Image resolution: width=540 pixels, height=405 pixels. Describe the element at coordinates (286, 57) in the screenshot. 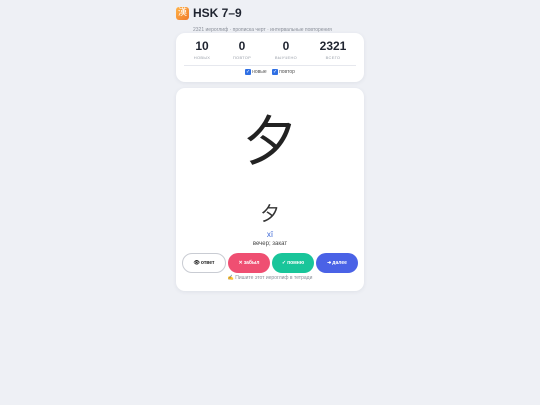

I see `stat-learned-label: ВЫУЧЕНО` at that location.